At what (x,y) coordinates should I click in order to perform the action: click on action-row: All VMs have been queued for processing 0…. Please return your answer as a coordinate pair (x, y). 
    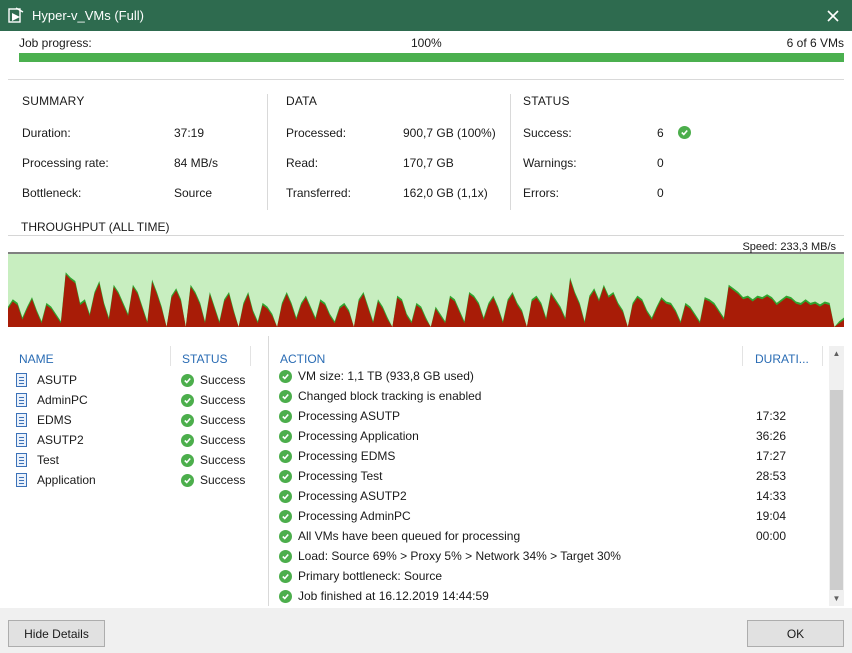
    Looking at the image, I should click on (553, 537).